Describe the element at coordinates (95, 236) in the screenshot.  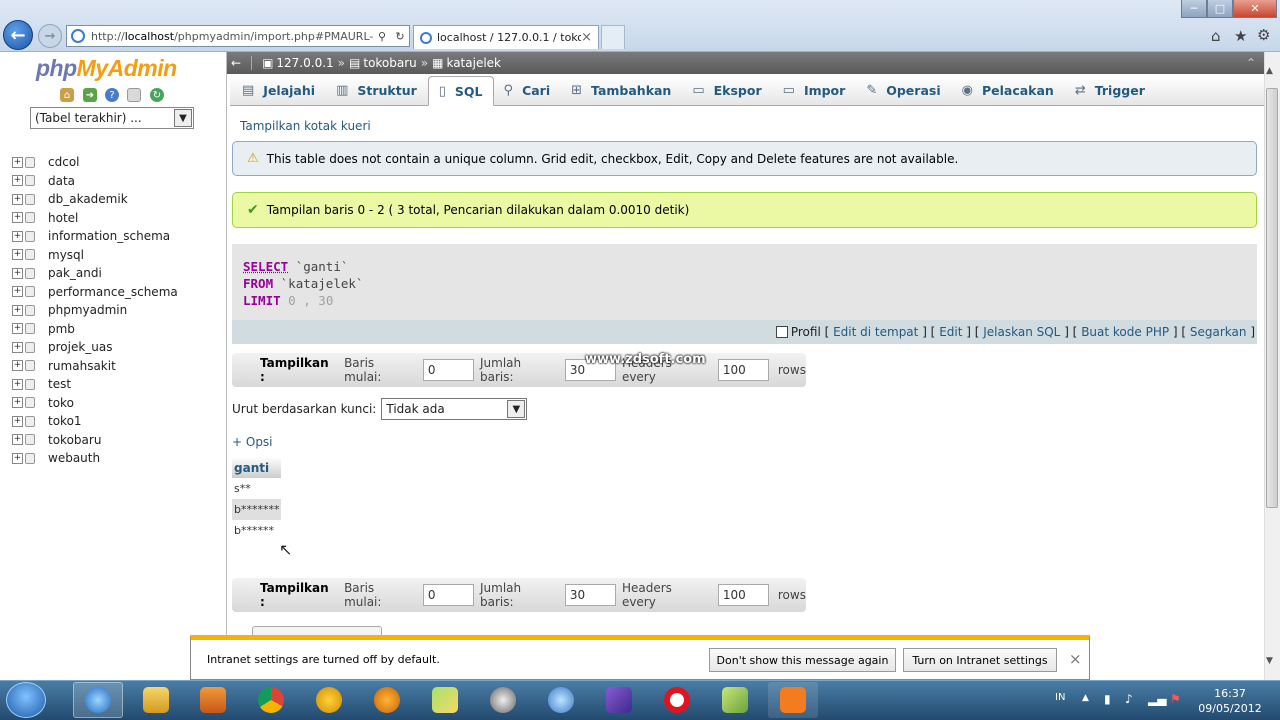
I see `database-item: + information_schema` at that location.